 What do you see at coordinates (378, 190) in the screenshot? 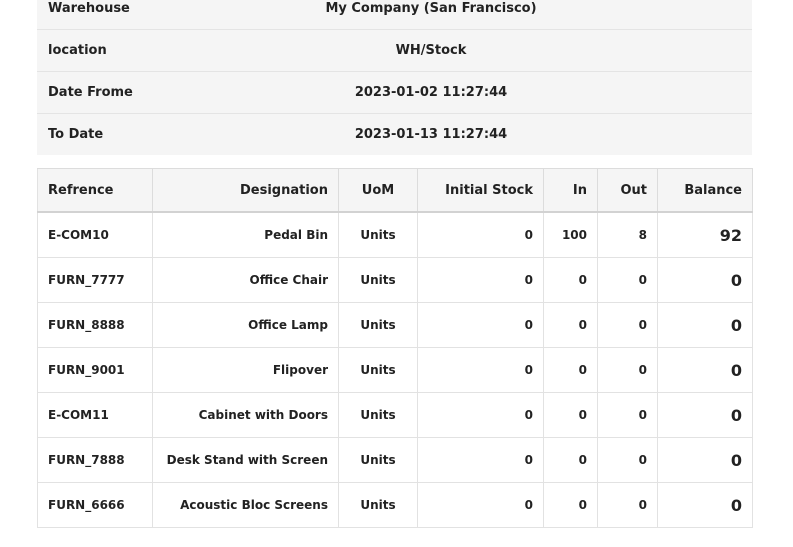
I see `header-uom: UoM` at bounding box center [378, 190].